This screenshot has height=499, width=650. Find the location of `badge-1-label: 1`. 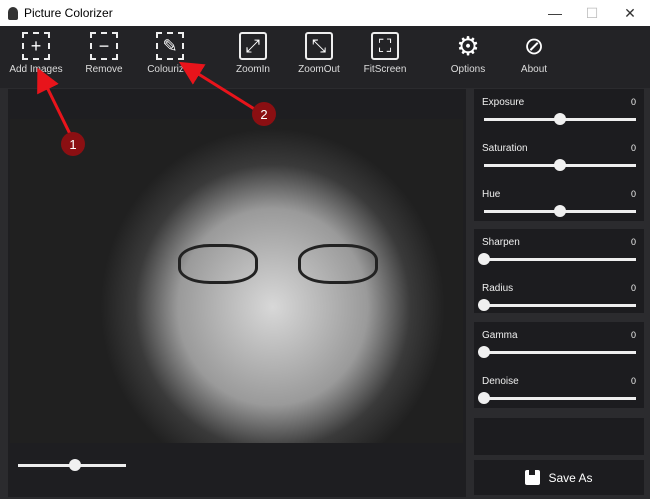

badge-1-label: 1 is located at coordinates (72, 144).